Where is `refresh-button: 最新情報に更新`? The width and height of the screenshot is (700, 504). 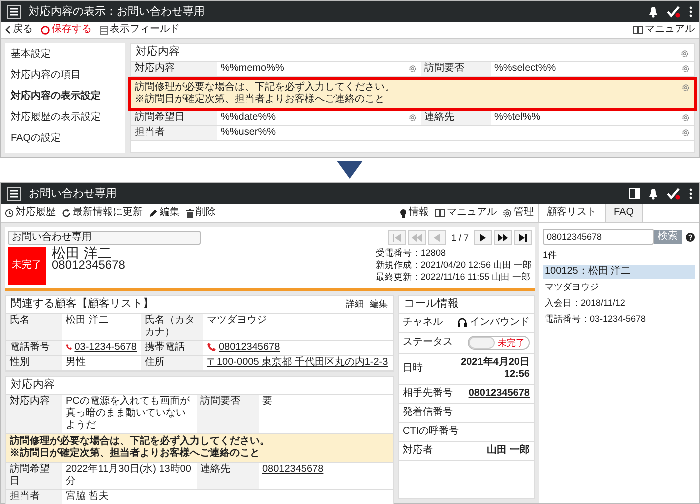 refresh-button: 最新情報に更新 is located at coordinates (102, 213).